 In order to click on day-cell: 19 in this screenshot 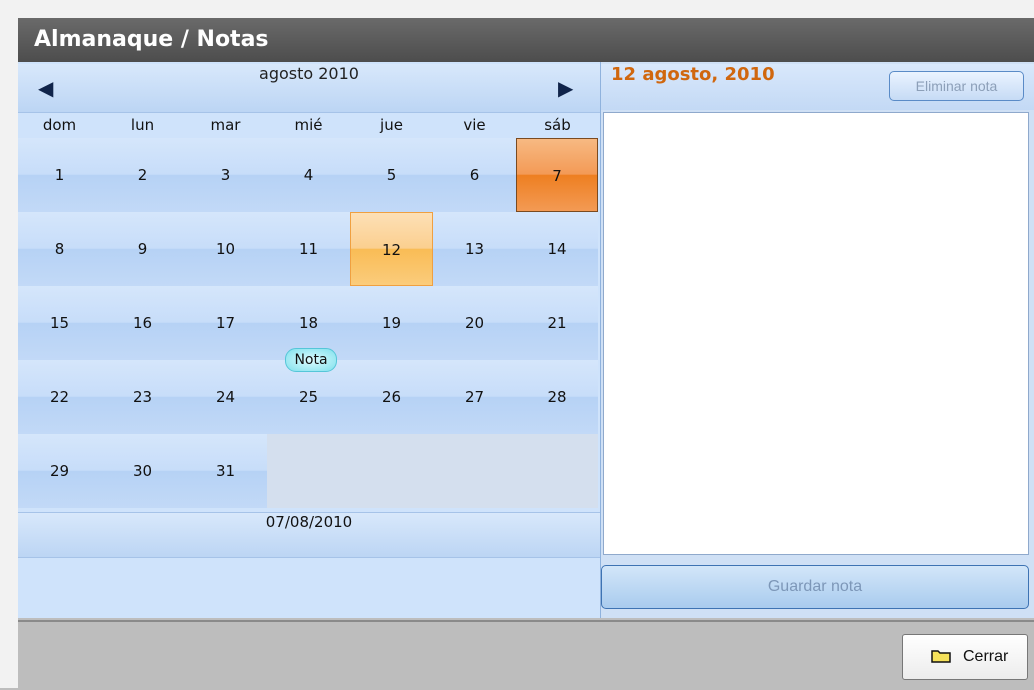, I will do `click(391, 323)`.